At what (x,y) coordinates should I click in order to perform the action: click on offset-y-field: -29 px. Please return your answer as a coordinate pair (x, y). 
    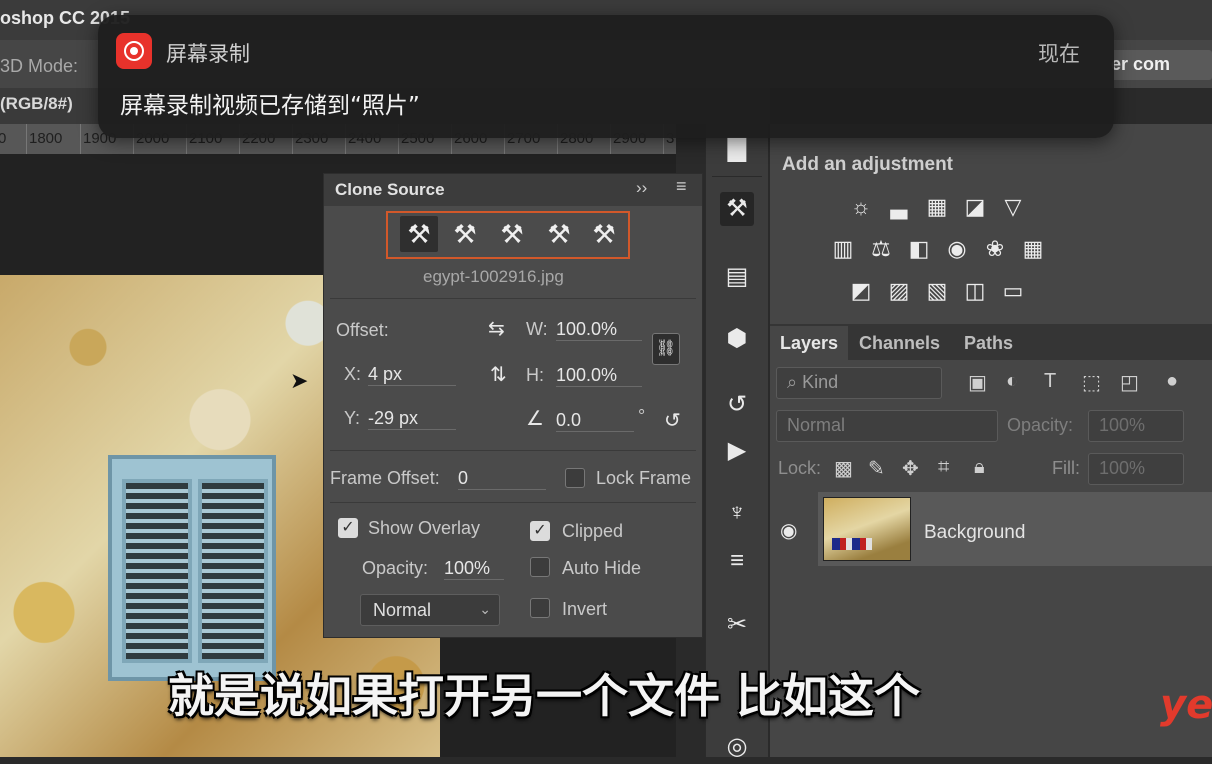
    Looking at the image, I should click on (412, 419).